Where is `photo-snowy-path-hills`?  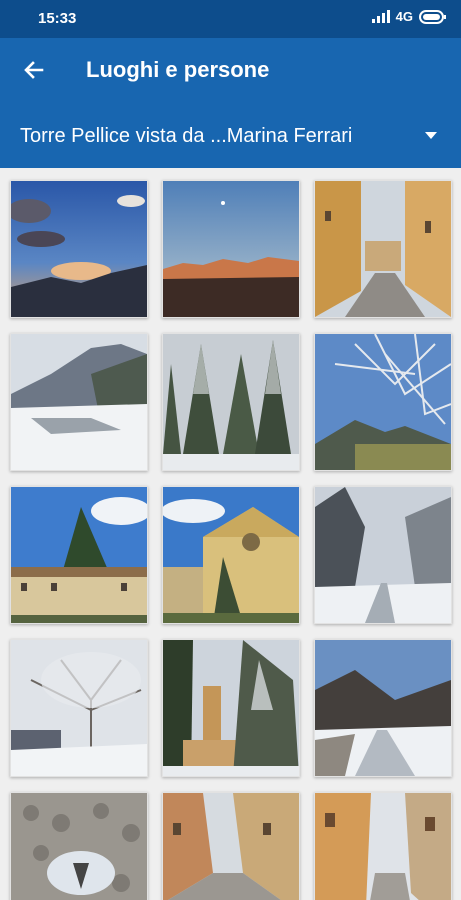
photo-snowy-path-hills is located at coordinates (383, 708).